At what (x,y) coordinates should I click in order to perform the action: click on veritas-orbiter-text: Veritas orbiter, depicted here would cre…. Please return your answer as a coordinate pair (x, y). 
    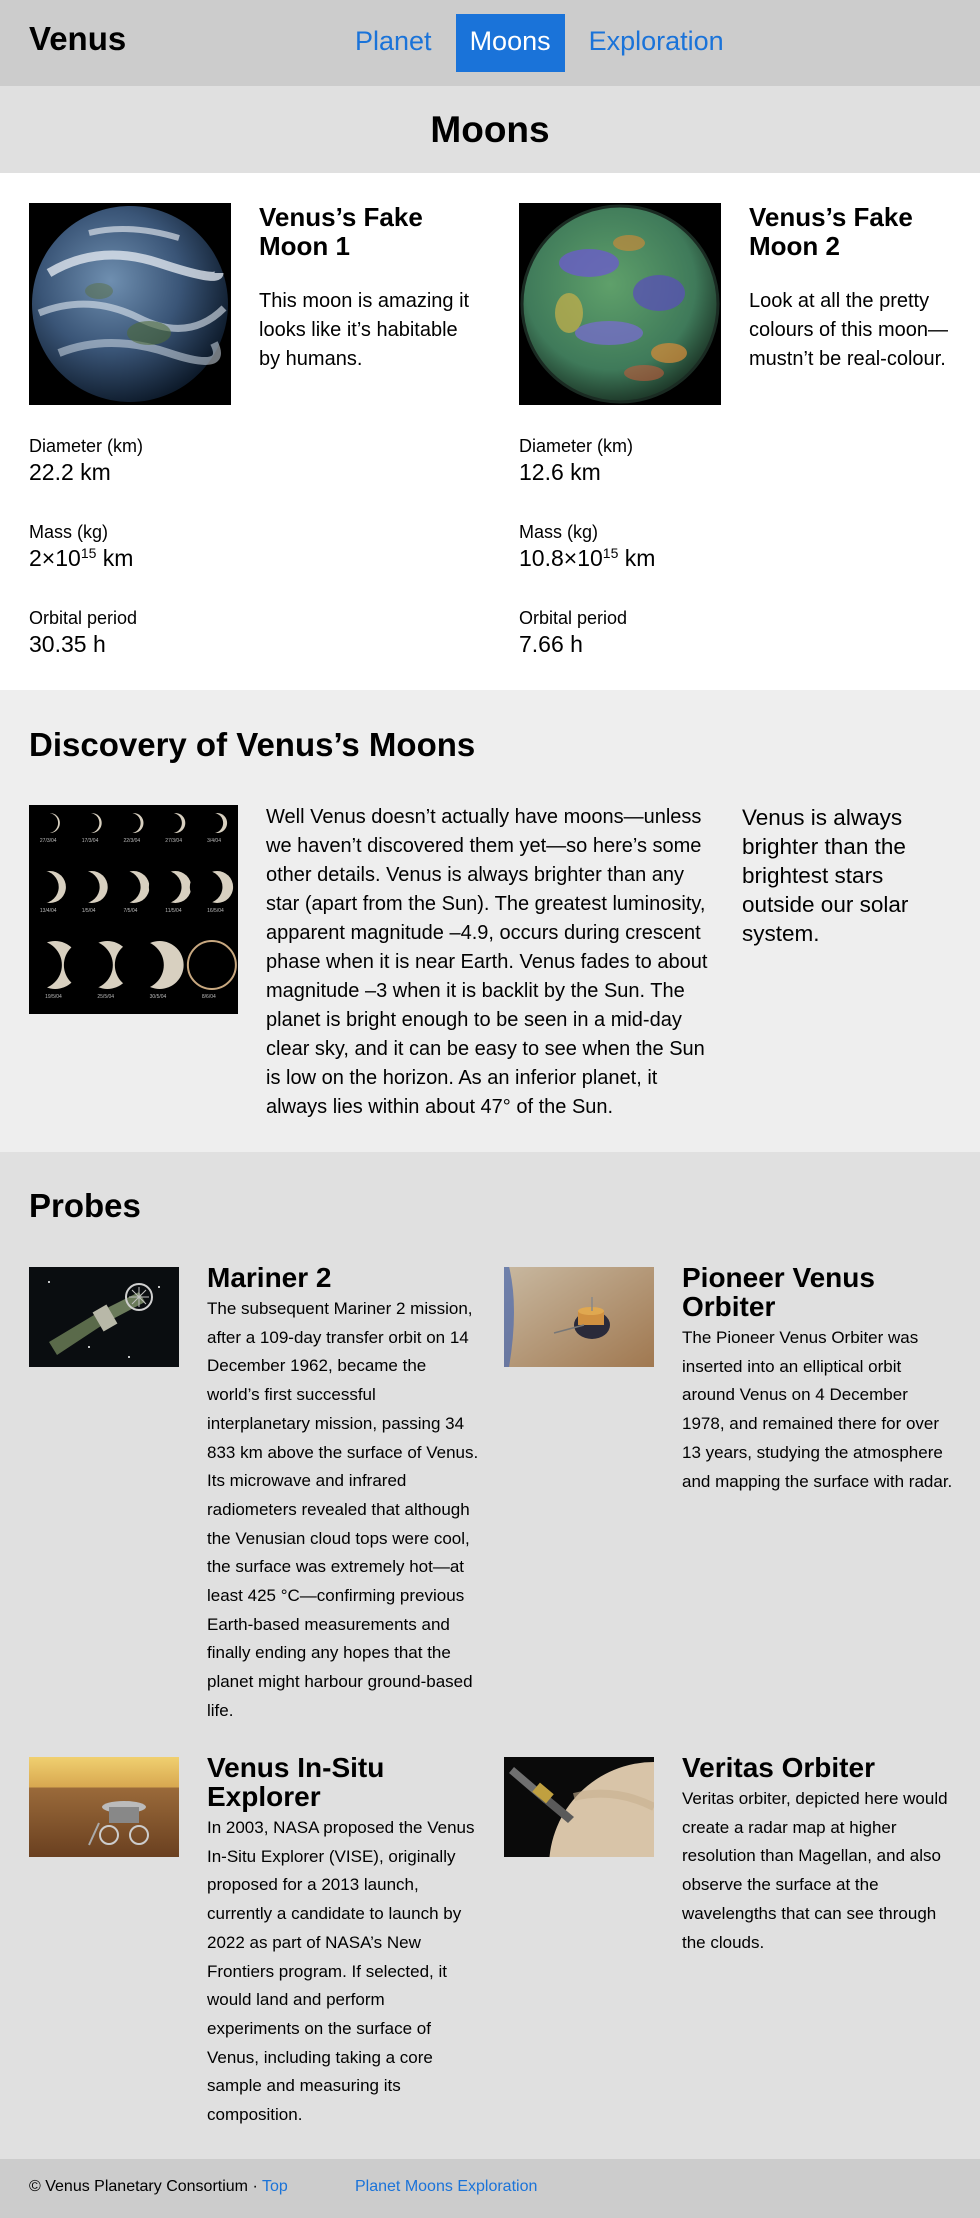
    Looking at the image, I should click on (815, 1870).